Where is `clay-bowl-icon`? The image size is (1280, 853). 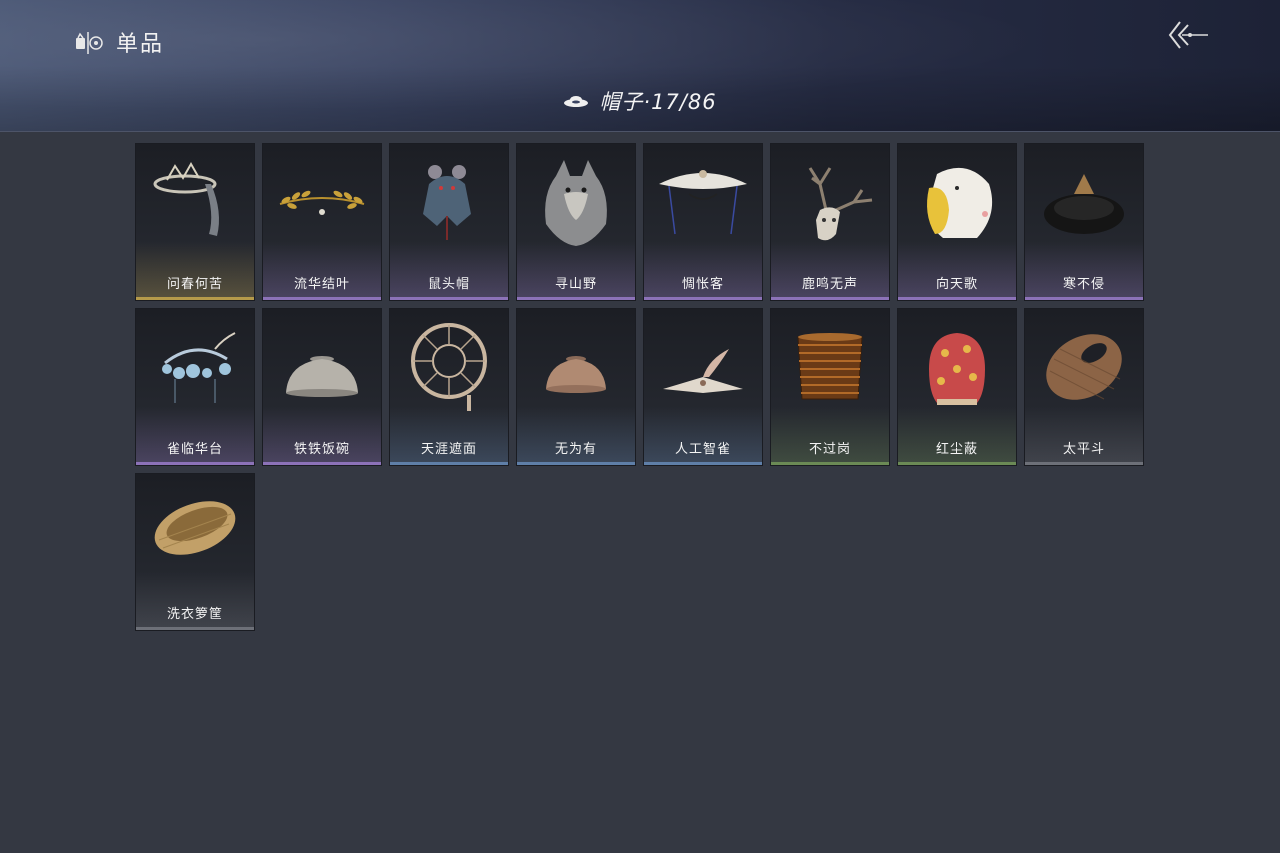 clay-bowl-icon is located at coordinates (576, 374).